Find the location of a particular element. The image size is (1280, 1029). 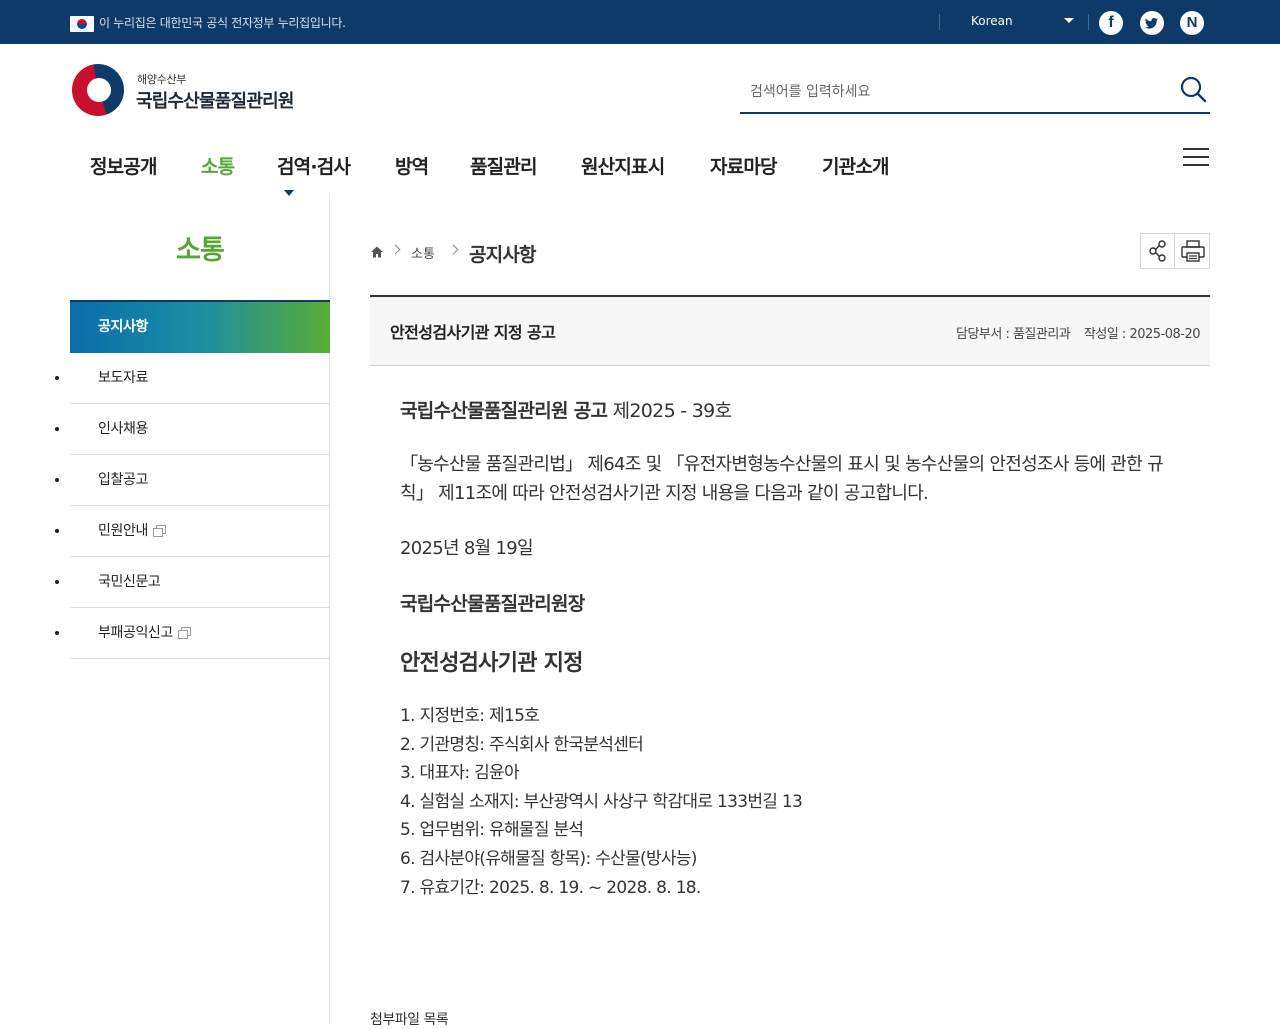

sidebar-item-press: 보도자료 is located at coordinates (200, 378).